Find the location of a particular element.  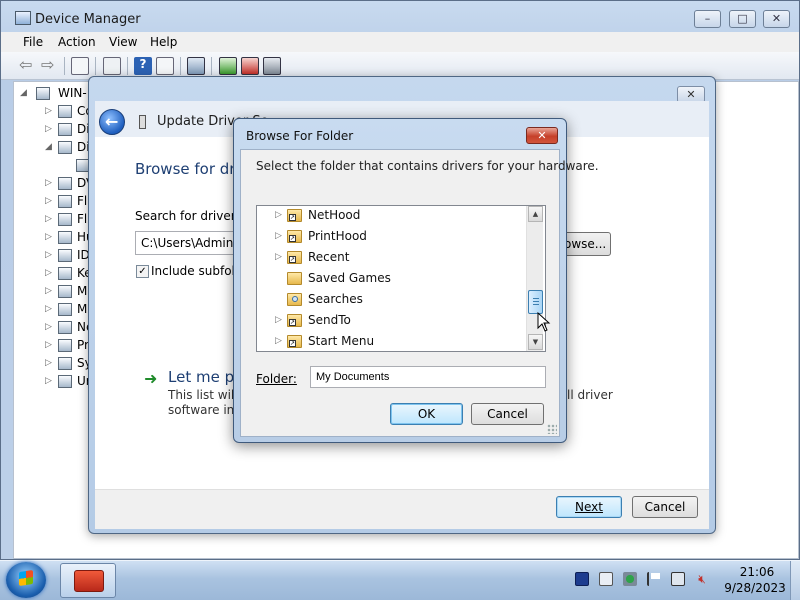

folder-field is located at coordinates (428, 377).